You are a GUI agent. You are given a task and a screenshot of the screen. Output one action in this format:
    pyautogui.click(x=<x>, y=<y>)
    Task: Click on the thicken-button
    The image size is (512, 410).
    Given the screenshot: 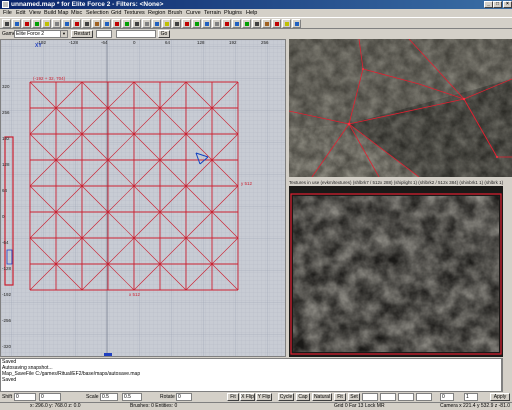 What is the action you would take?
    pyautogui.click(x=256, y=23)
    